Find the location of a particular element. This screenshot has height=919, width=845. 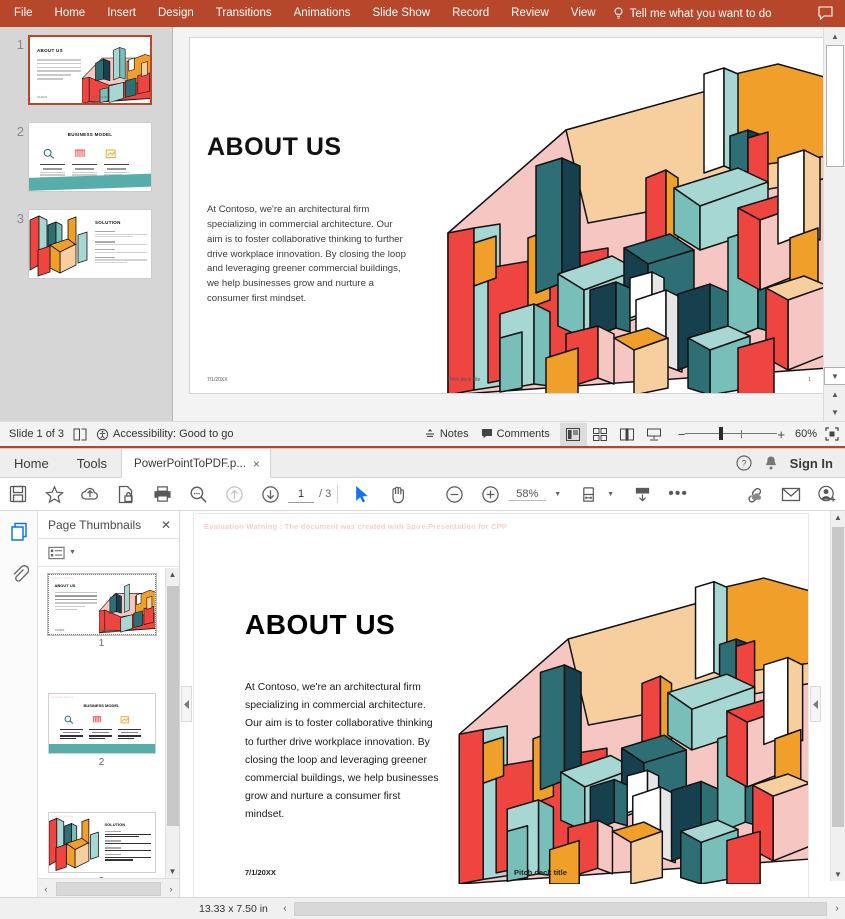

fit-page-chevron-icon: ▼ is located at coordinates (610, 494).